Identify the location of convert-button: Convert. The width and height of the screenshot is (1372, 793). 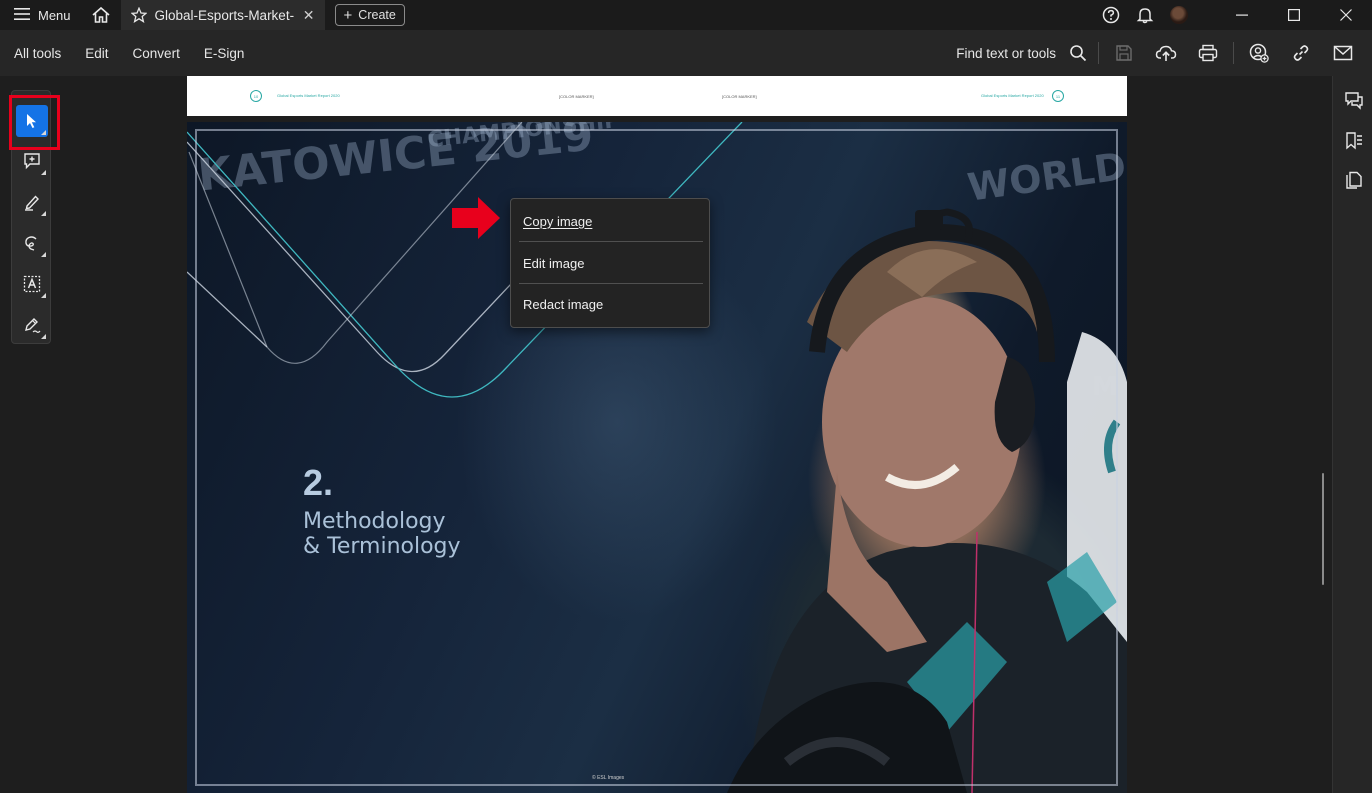
(156, 53).